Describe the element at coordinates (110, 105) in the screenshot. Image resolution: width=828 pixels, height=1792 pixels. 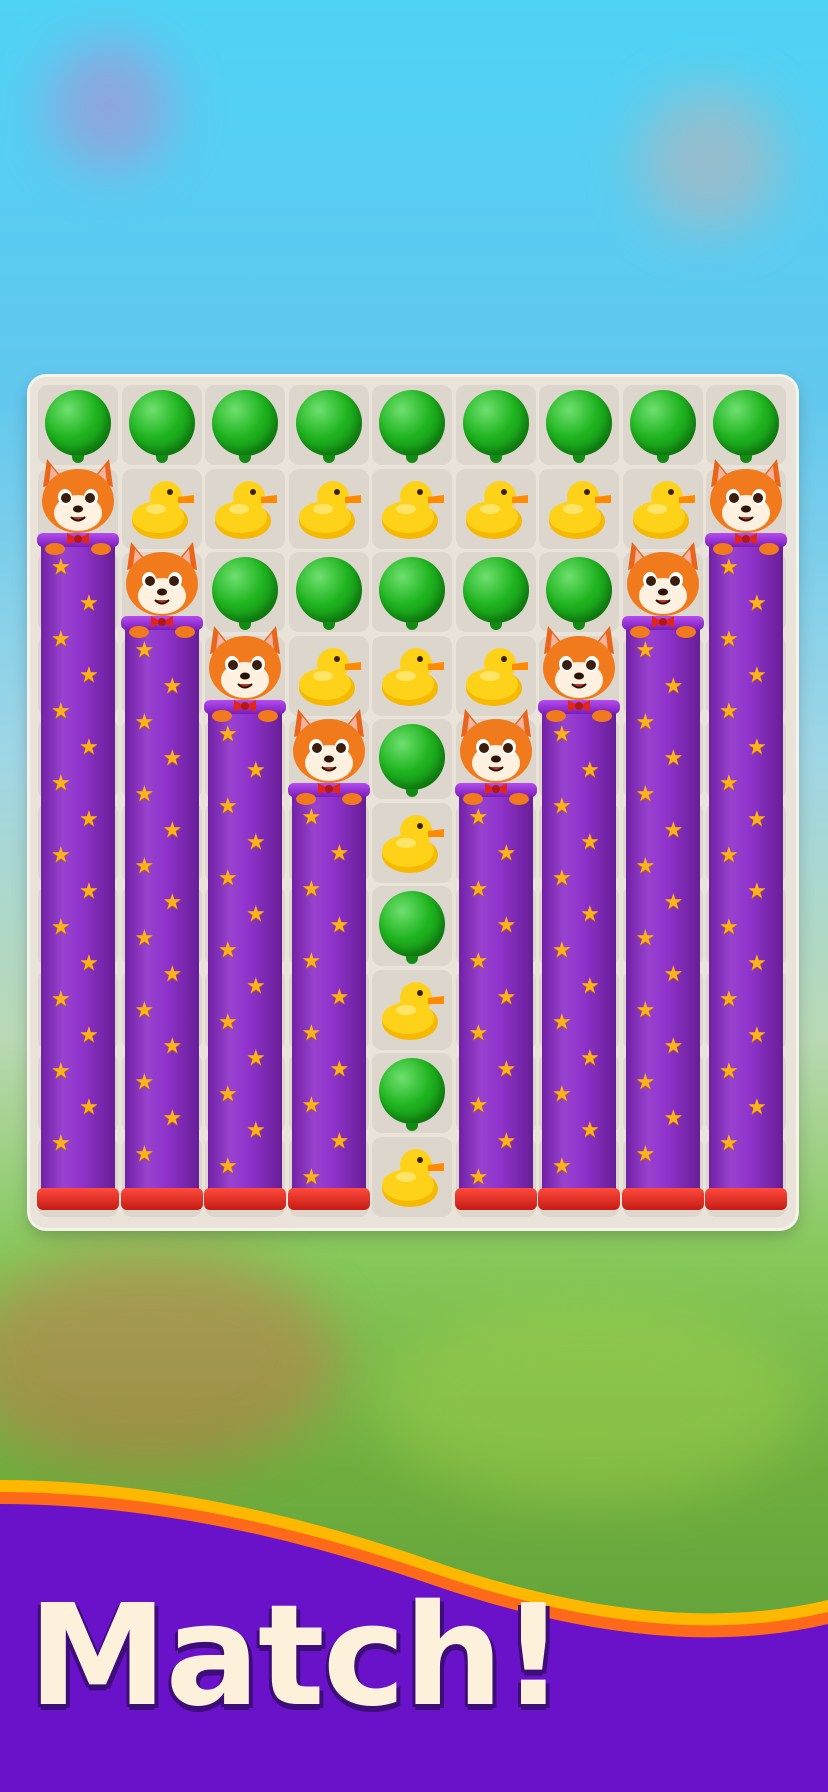
I see `background-balloon-left` at that location.